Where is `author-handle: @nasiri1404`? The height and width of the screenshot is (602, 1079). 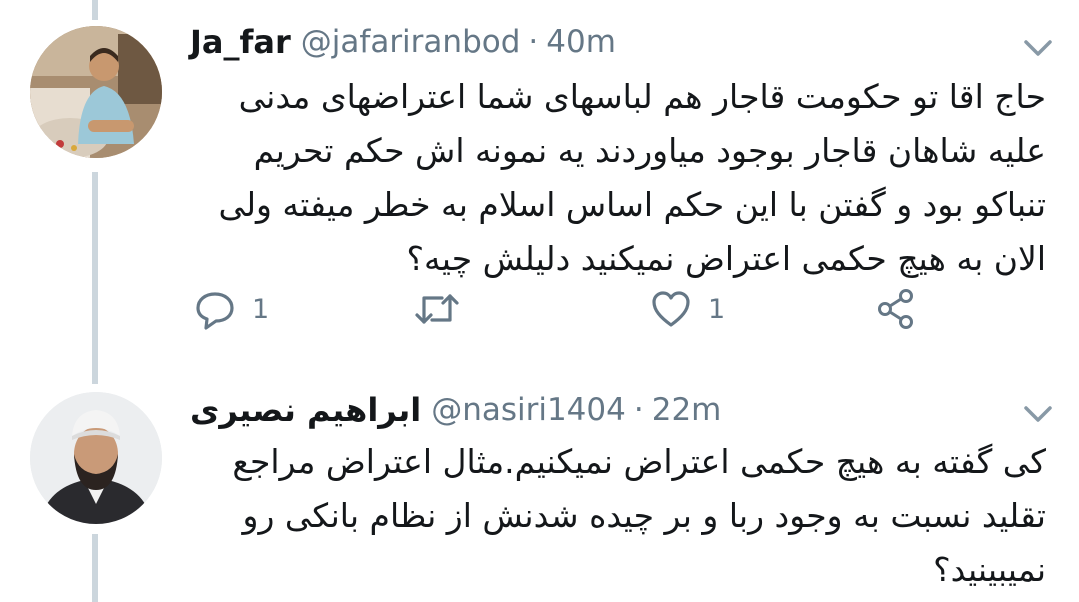 author-handle: @nasiri1404 is located at coordinates (528, 410).